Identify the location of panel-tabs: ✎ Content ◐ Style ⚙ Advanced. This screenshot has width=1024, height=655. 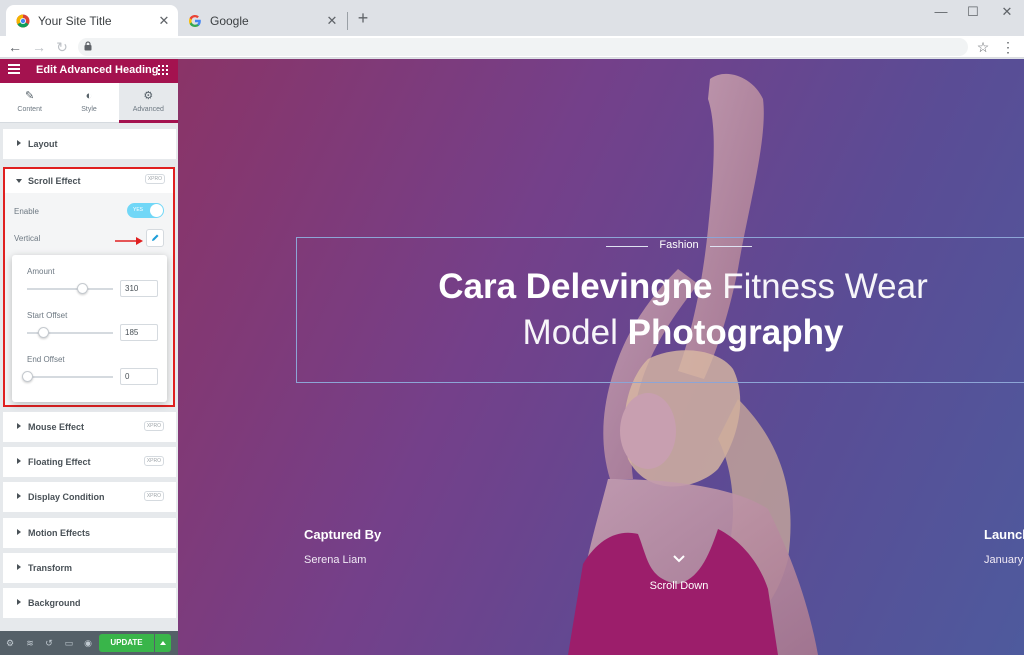
(89, 103).